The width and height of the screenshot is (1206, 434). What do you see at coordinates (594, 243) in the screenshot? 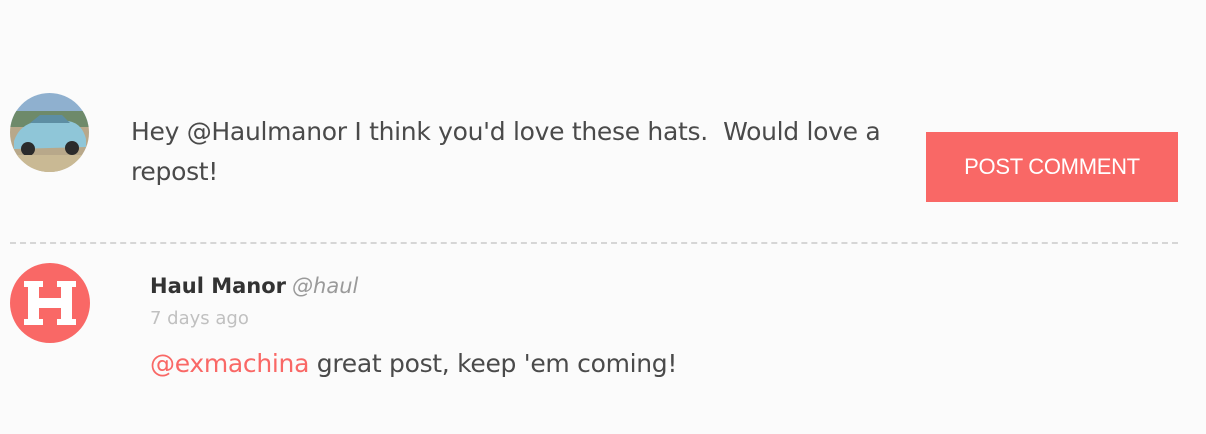
I see `divider` at bounding box center [594, 243].